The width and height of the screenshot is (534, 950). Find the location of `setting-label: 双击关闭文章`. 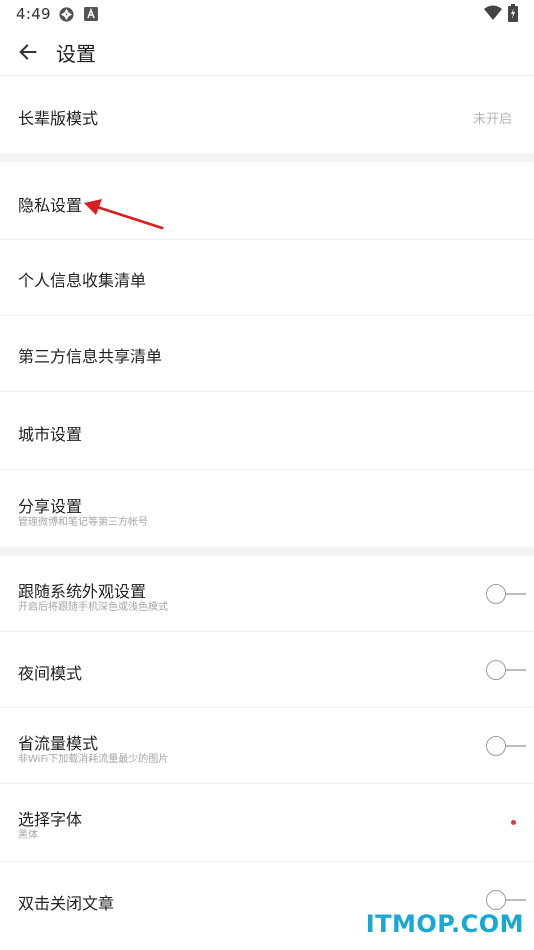

setting-label: 双击关闭文章 is located at coordinates (66, 903).